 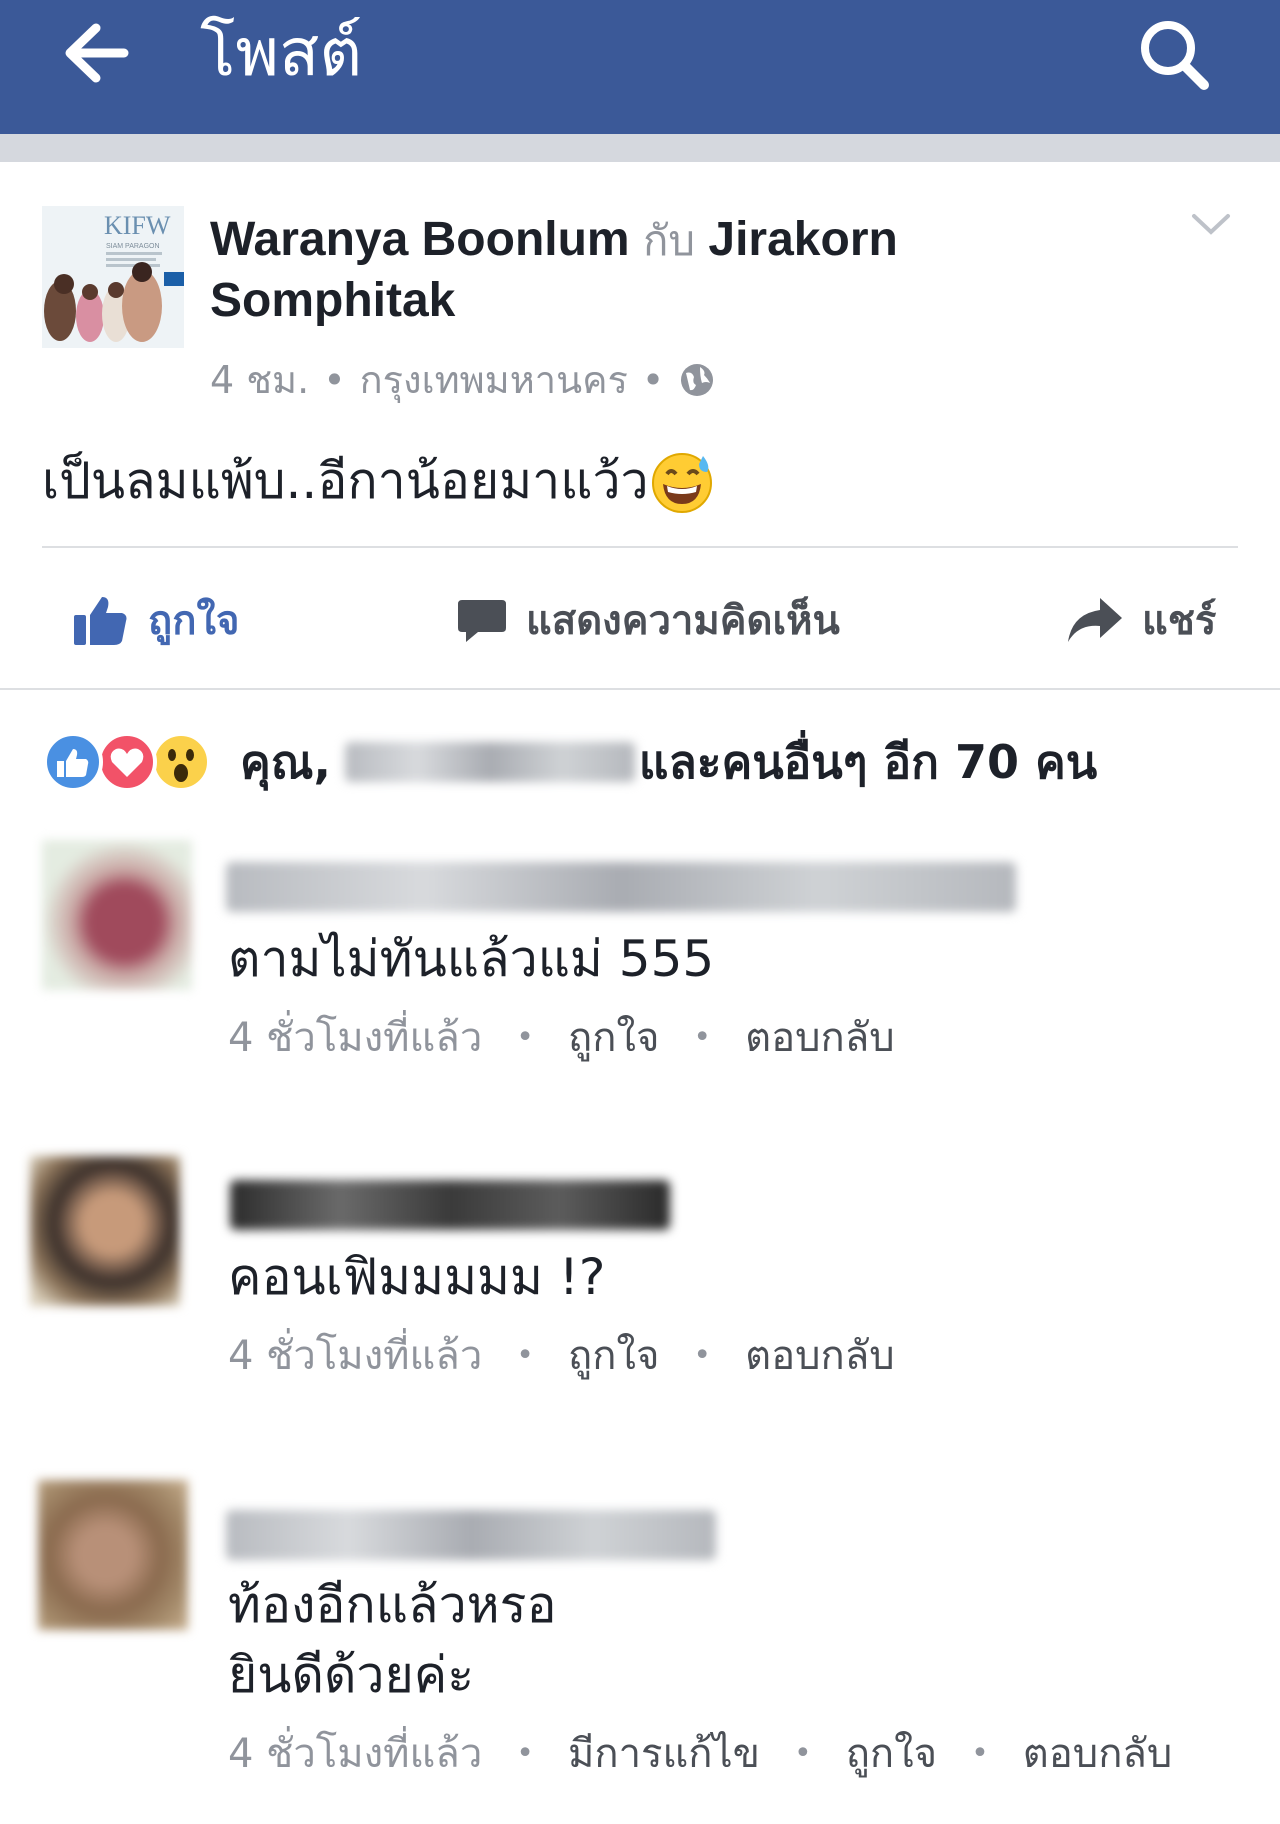 I want to click on reaction-prefix: คุณ,, so click(x=285, y=762).